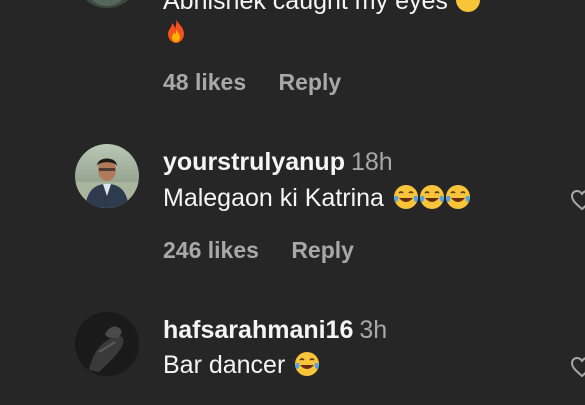  Describe the element at coordinates (204, 82) in the screenshot. I see `likes-count: 48 likes` at that location.